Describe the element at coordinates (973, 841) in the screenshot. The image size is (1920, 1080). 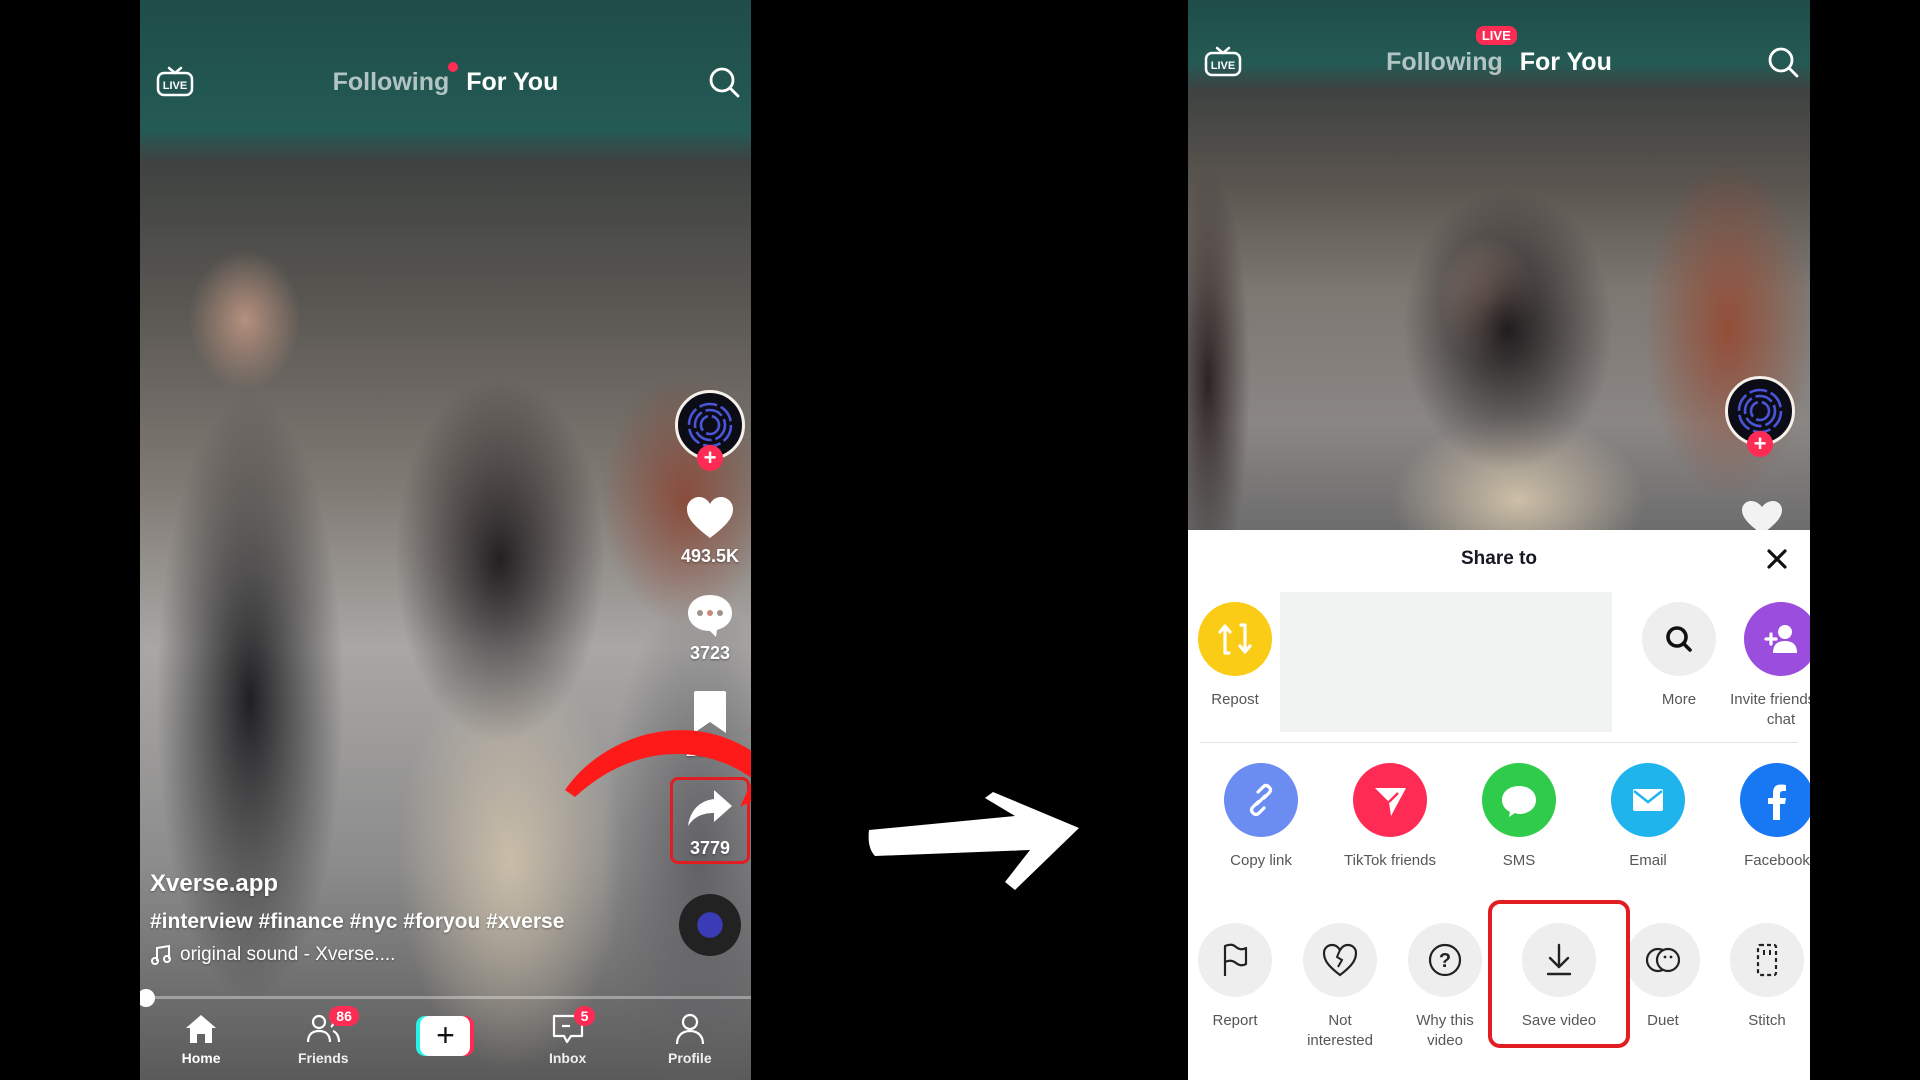
I see `right-arrow-icon` at that location.